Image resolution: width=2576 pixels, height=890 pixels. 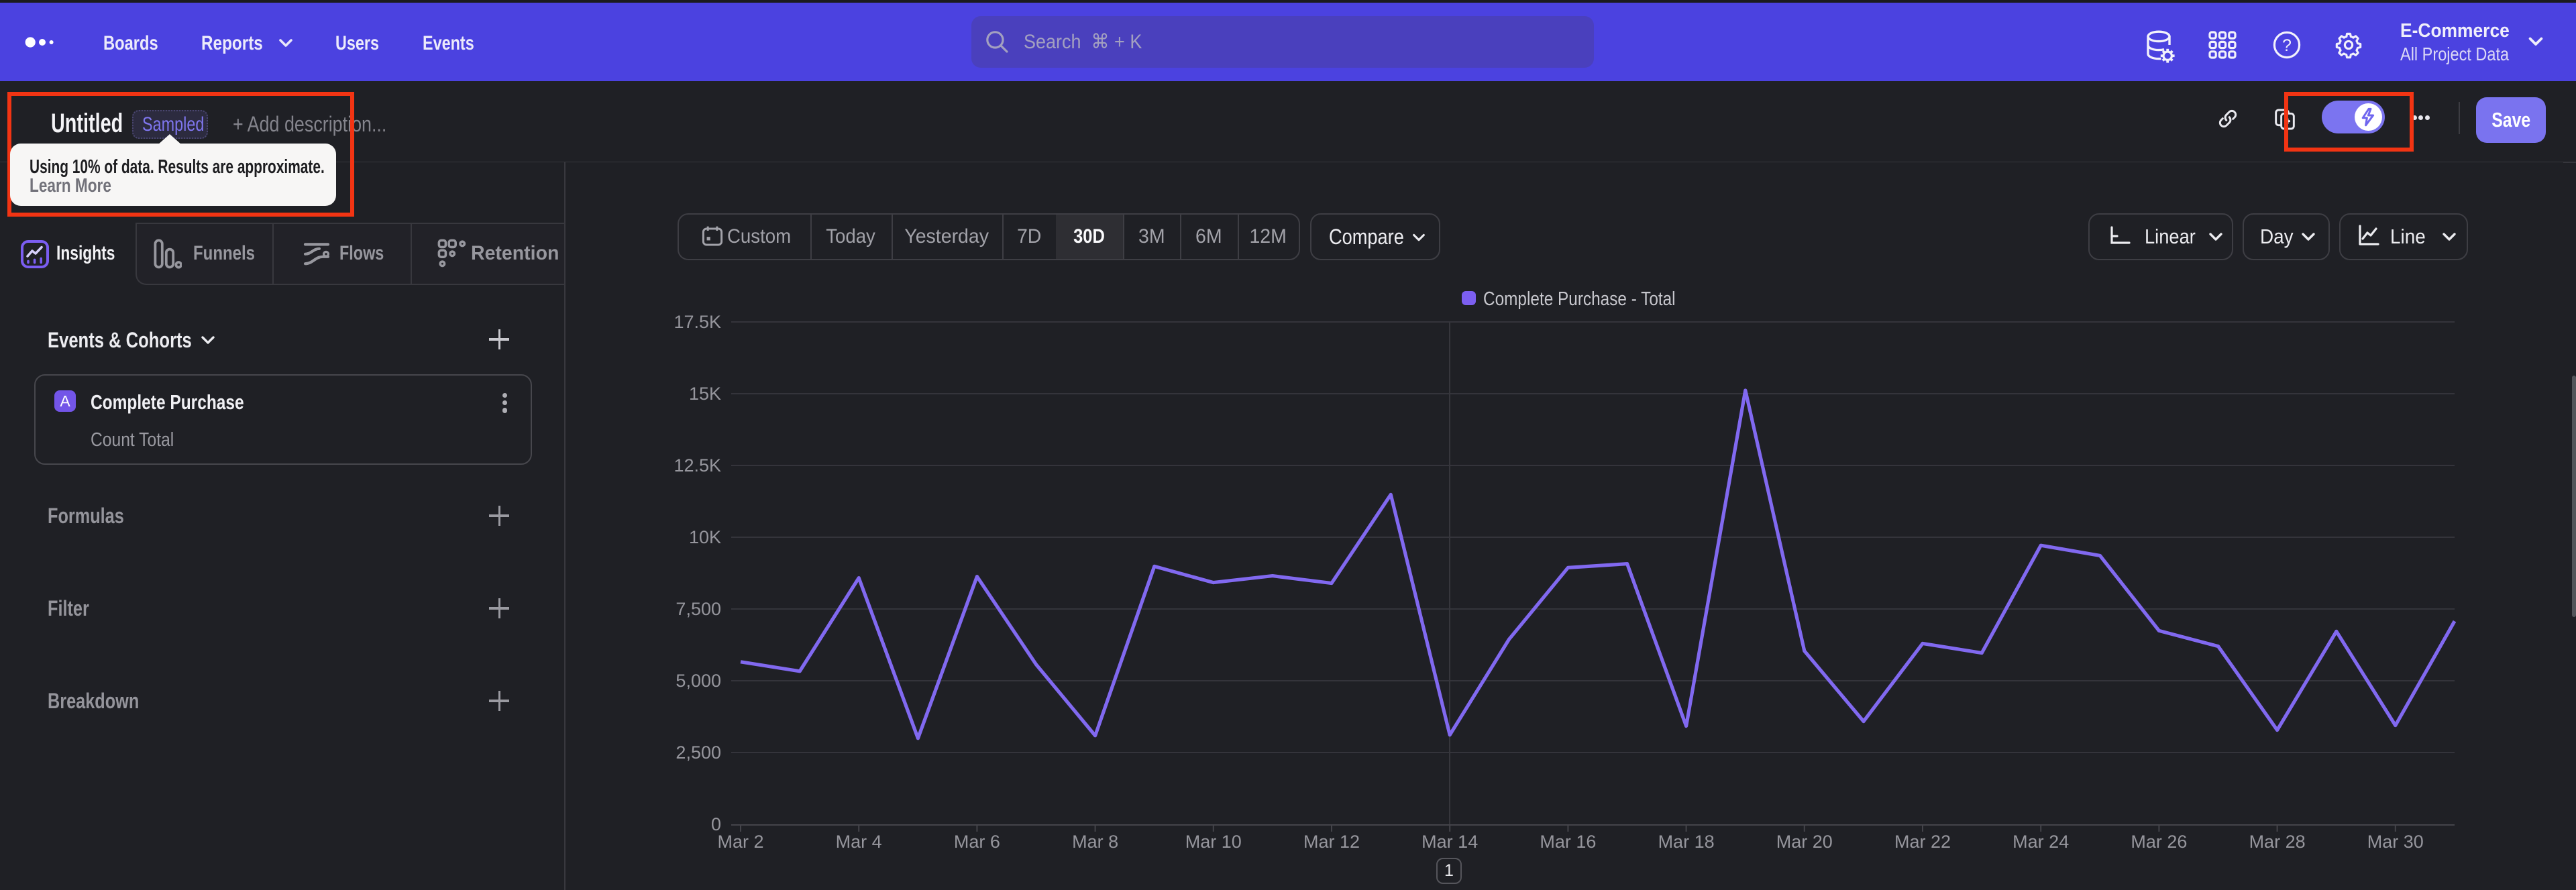 What do you see at coordinates (2159, 842) in the screenshot?
I see `svg-text: Mar 26` at bounding box center [2159, 842].